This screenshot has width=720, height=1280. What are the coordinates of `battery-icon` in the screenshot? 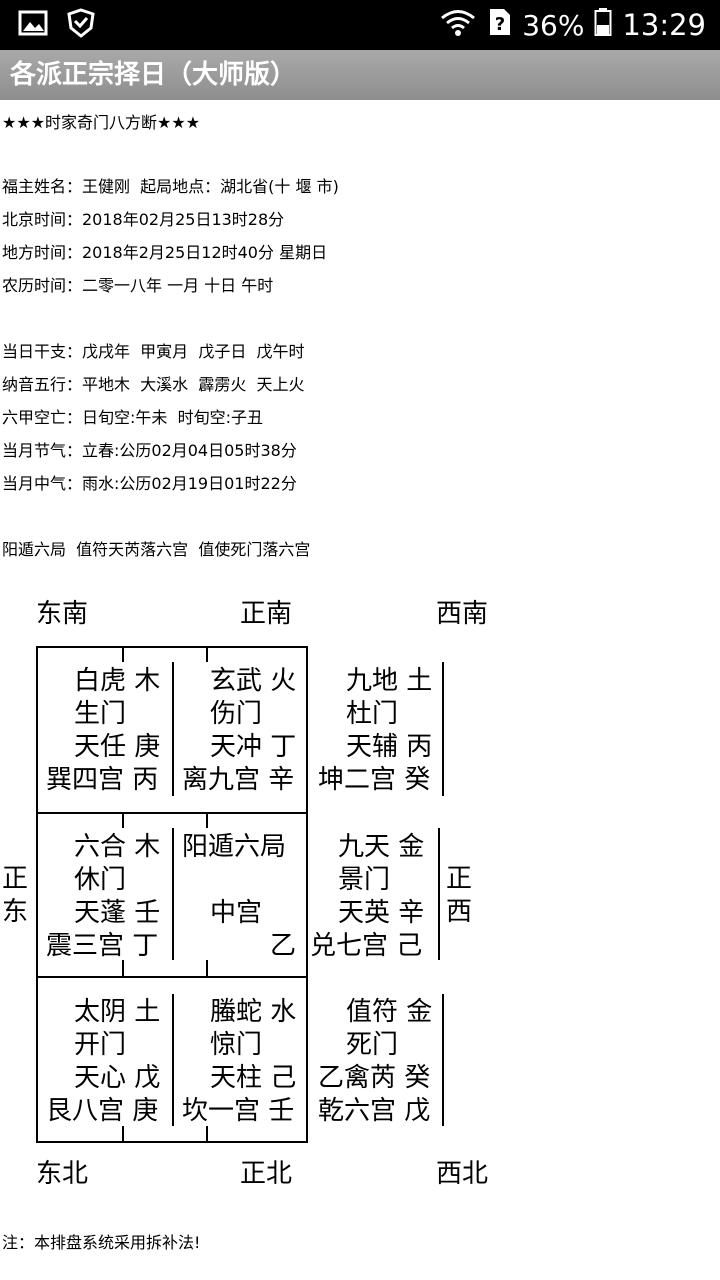 It's located at (603, 25).